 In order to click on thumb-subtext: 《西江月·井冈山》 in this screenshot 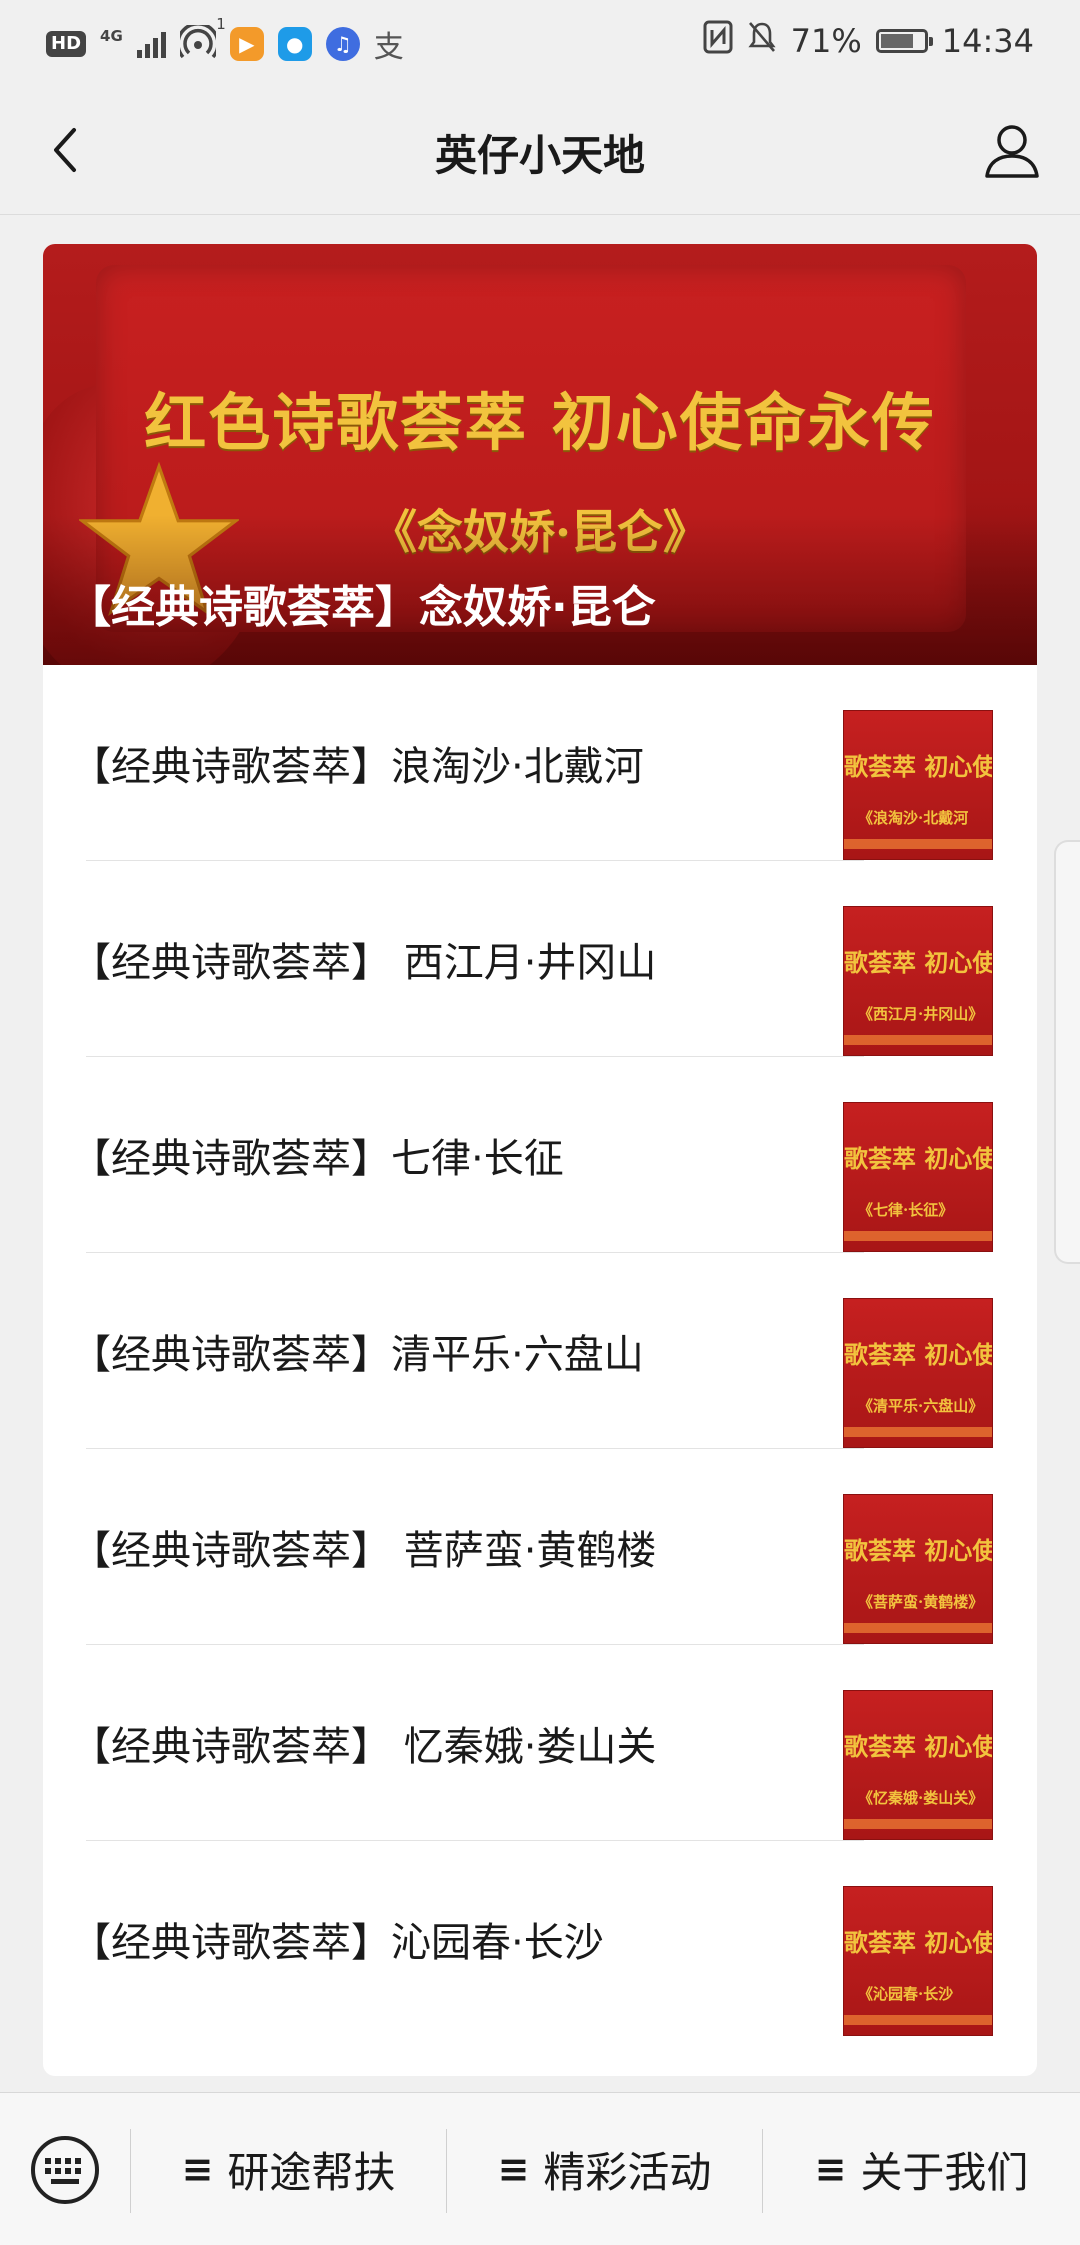, I will do `click(921, 1014)`.